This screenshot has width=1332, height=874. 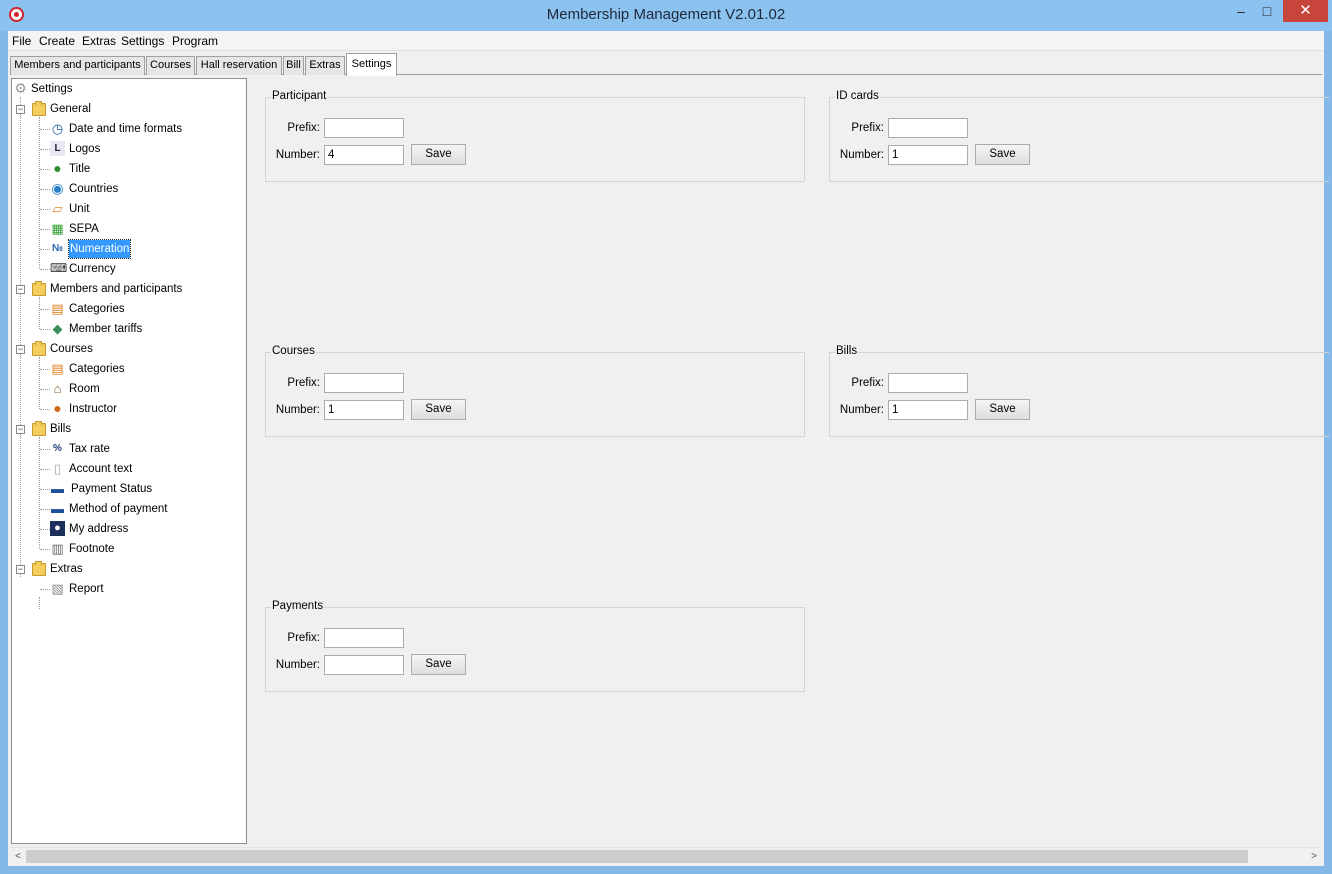 I want to click on tree-label: Settings, so click(x=52, y=89).